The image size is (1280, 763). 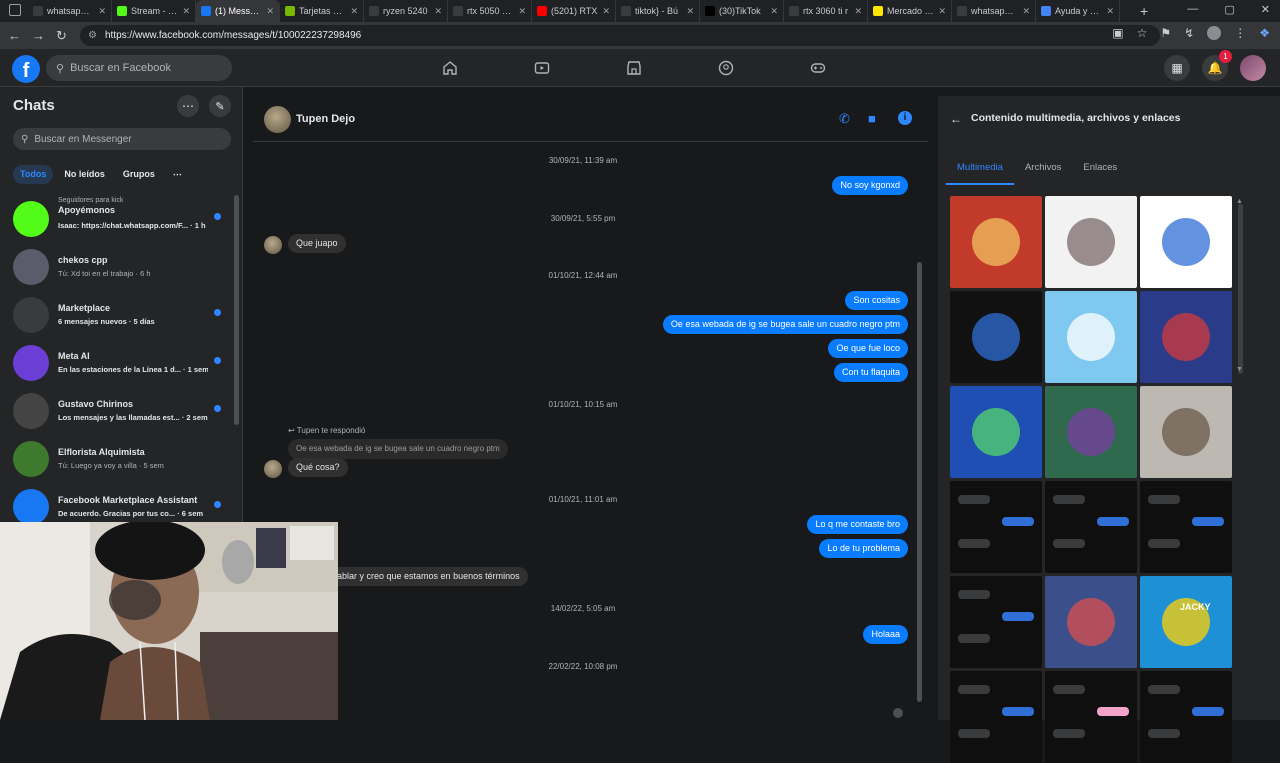 What do you see at coordinates (1253, 68) in the screenshot?
I see `account-avatar` at bounding box center [1253, 68].